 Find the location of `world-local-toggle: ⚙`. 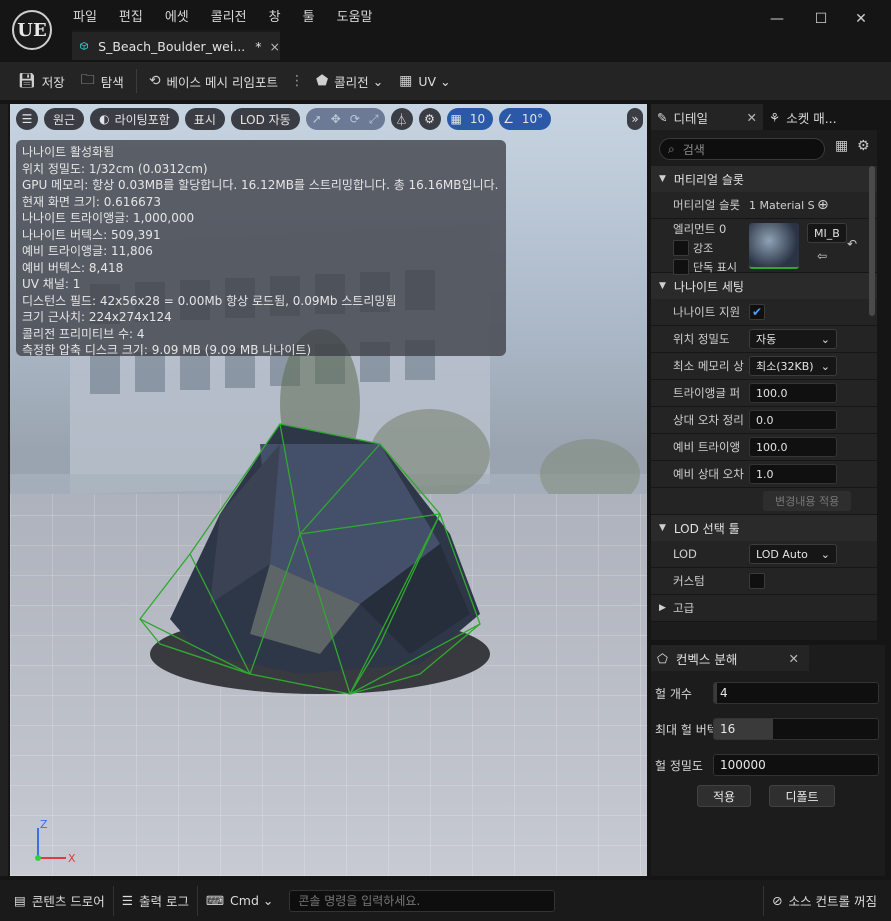

world-local-toggle: ⚙ is located at coordinates (429, 119).